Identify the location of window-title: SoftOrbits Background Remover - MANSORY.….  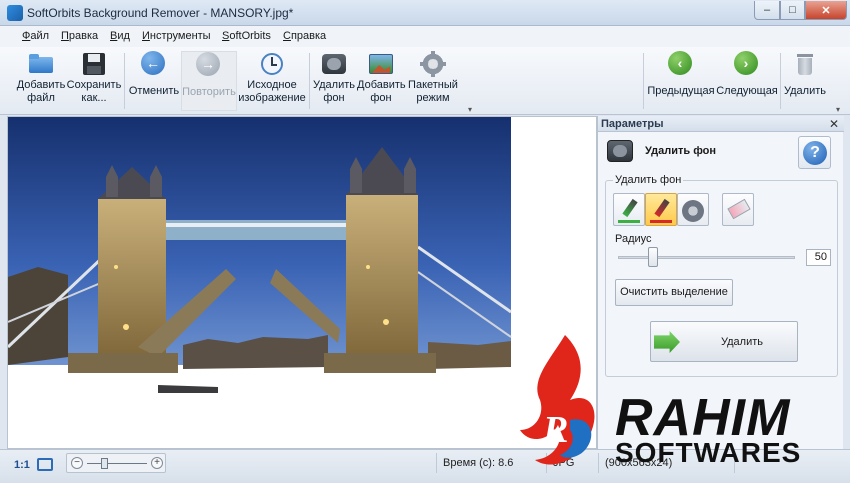
(160, 13).